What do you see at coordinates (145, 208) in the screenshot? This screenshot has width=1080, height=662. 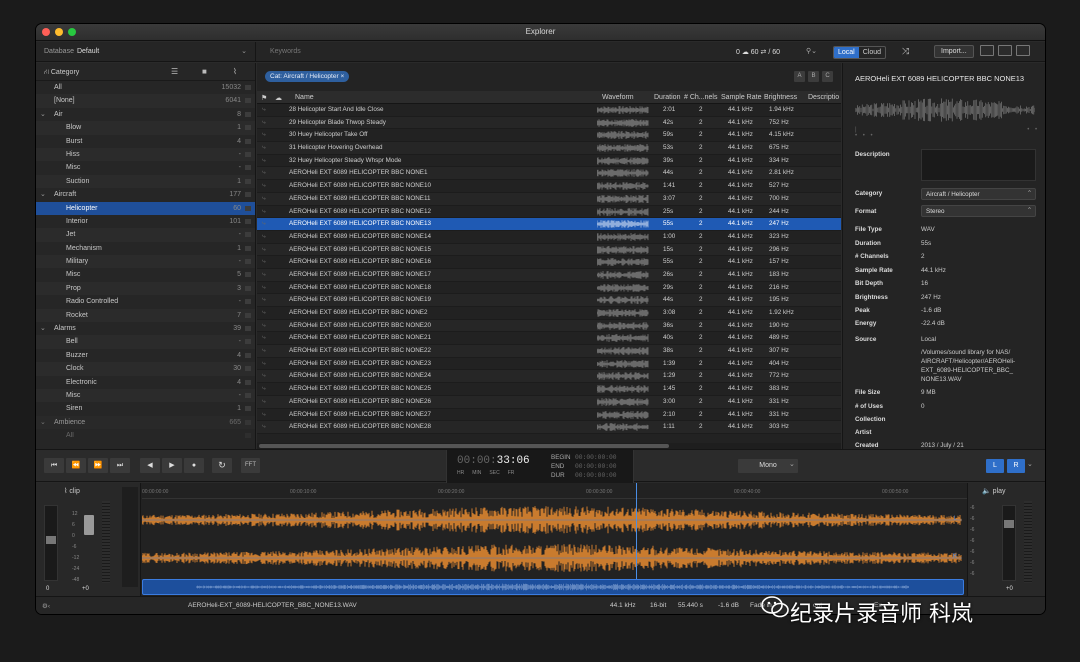 I see `category-row: Helicopter 60` at bounding box center [145, 208].